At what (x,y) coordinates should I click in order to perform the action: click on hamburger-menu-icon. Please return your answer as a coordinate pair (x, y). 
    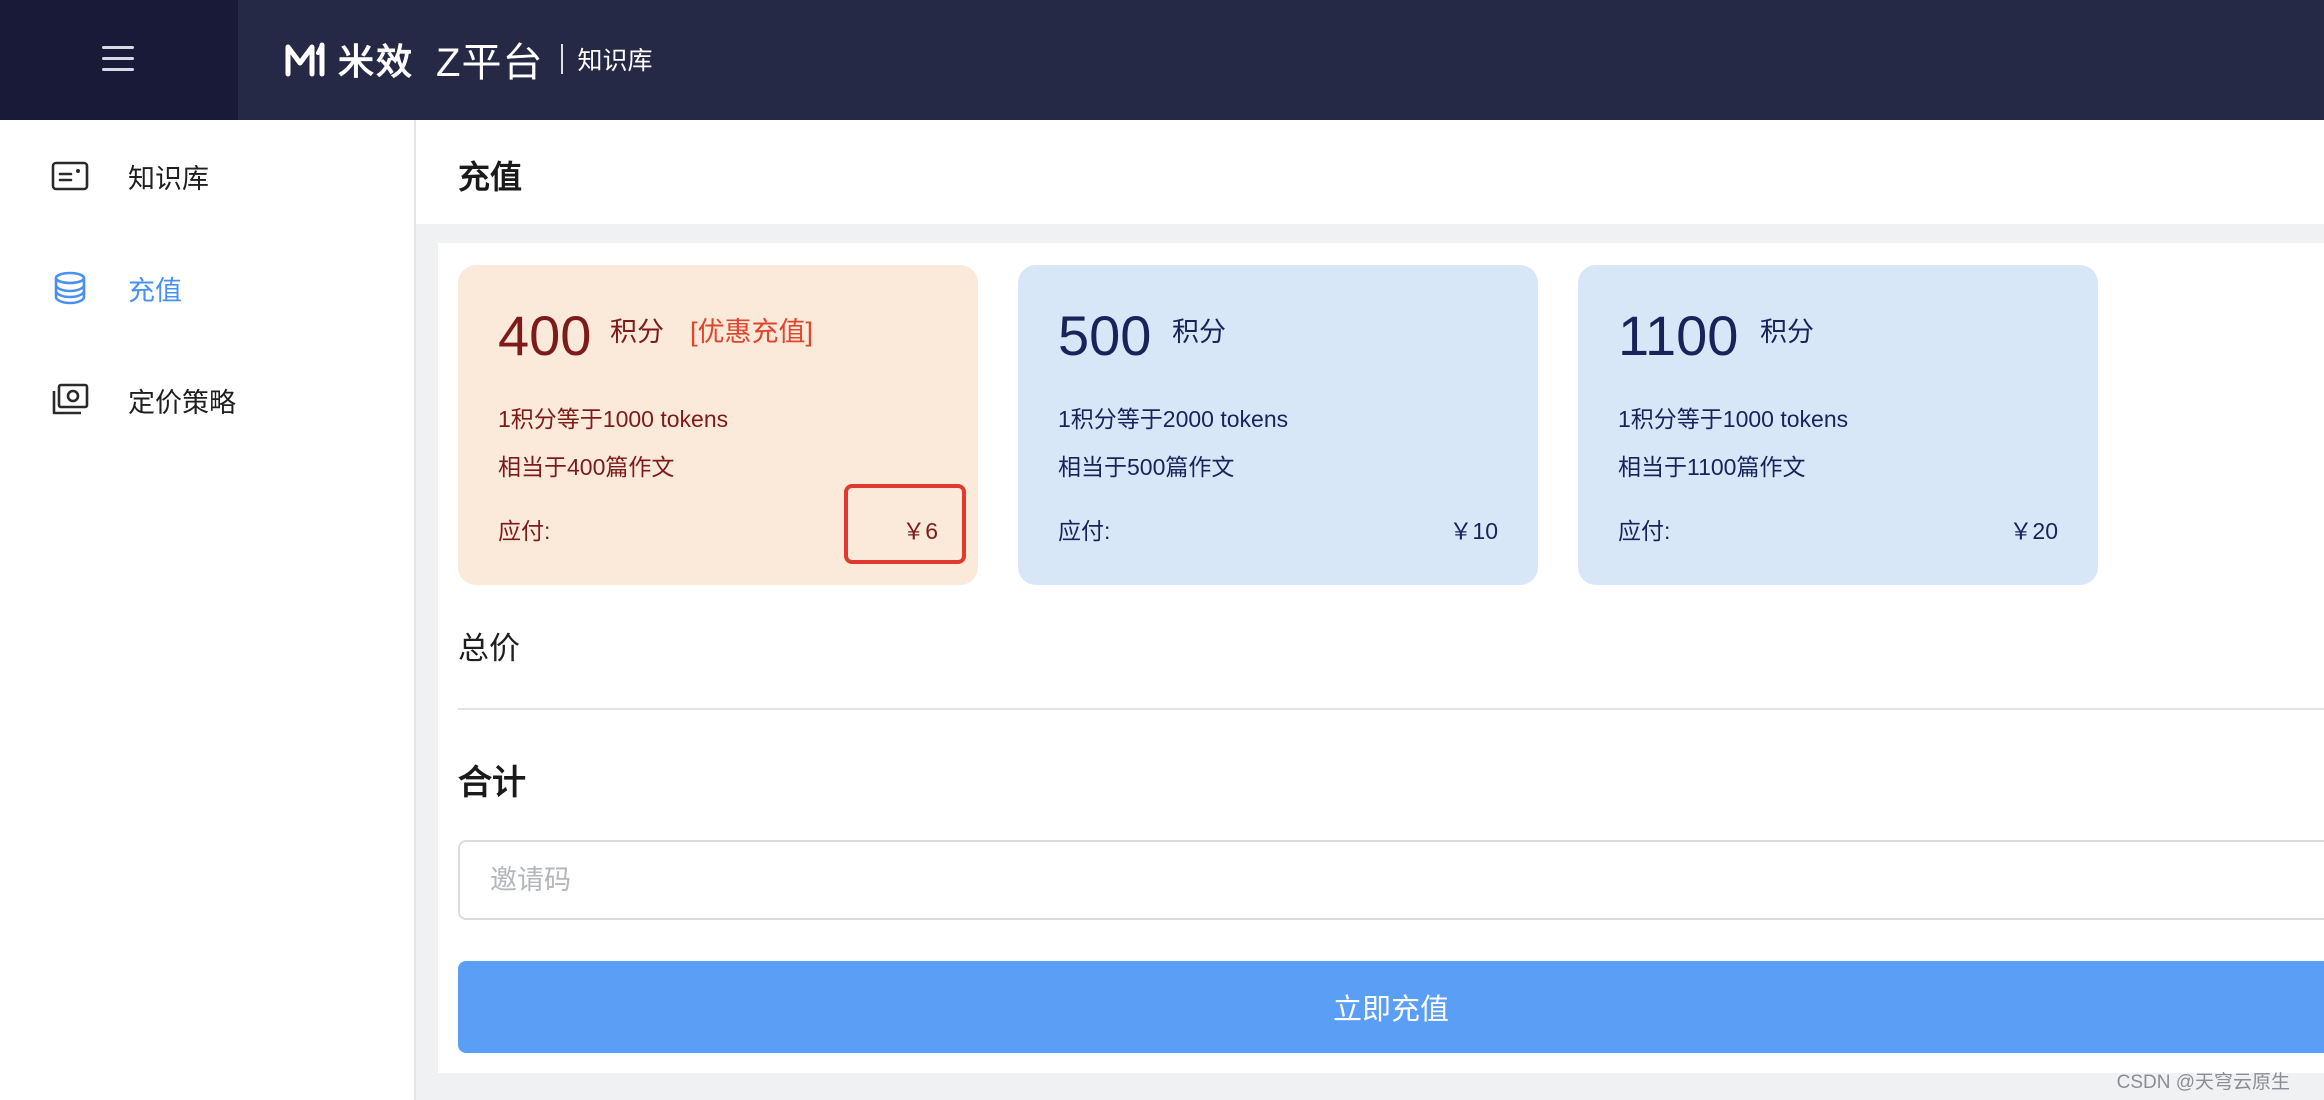
    Looking at the image, I should click on (118, 59).